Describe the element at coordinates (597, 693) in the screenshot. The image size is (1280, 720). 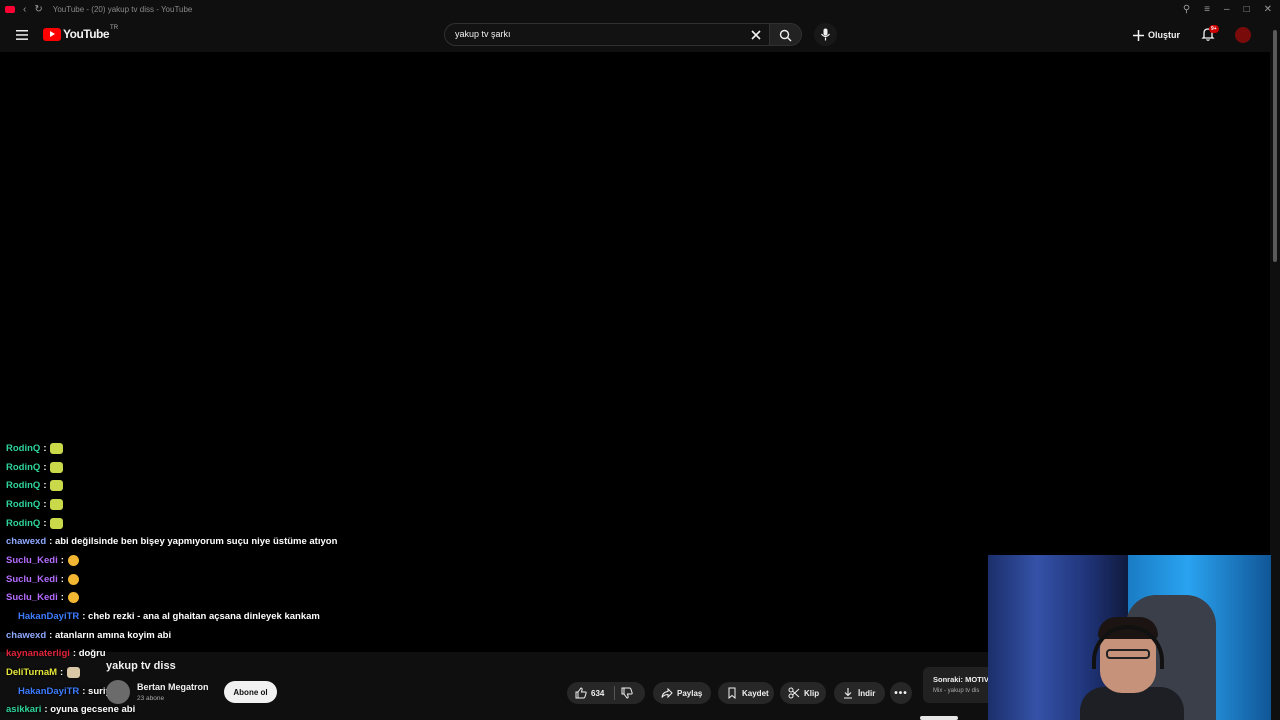
I see `like-count: 634` at that location.